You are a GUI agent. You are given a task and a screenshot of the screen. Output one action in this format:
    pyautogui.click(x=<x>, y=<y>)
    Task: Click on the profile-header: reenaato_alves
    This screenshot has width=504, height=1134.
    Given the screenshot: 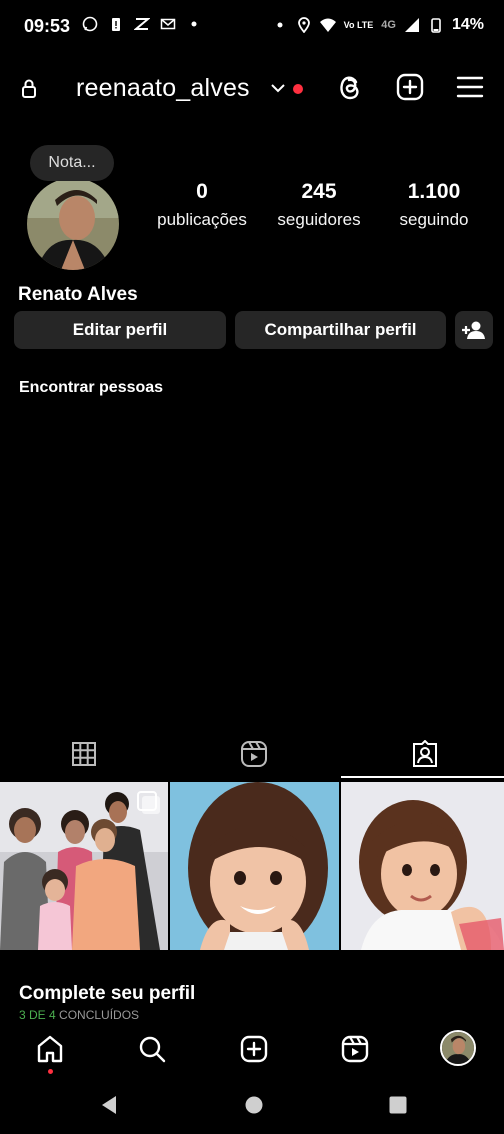 What is the action you would take?
    pyautogui.click(x=252, y=90)
    